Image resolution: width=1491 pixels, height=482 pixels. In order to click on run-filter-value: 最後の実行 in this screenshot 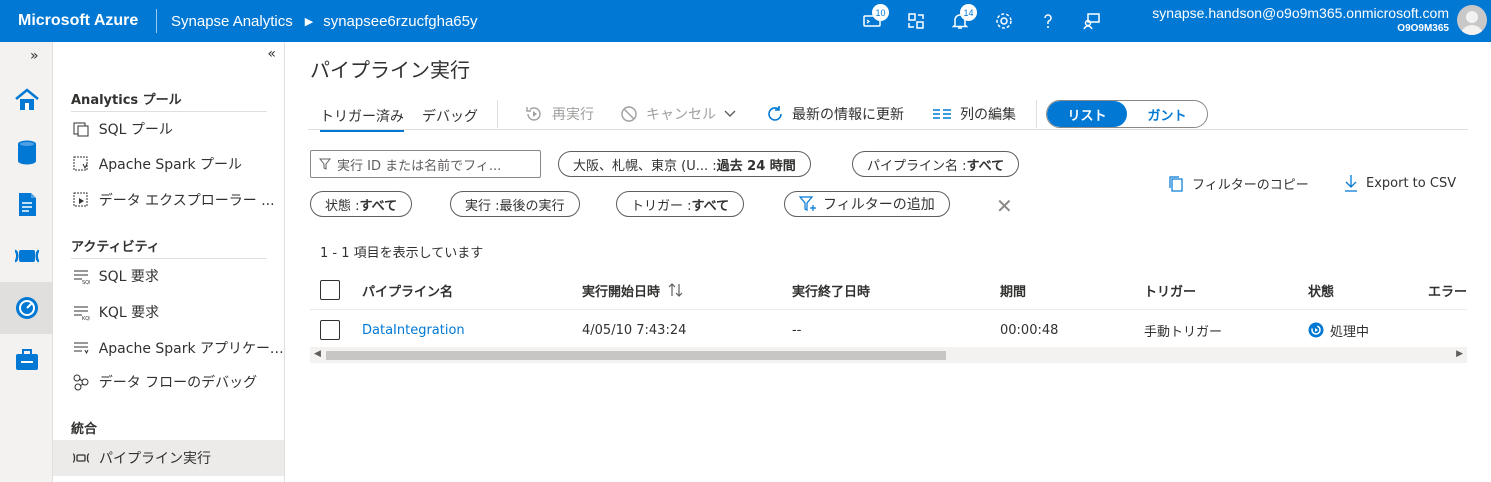, I will do `click(532, 206)`.